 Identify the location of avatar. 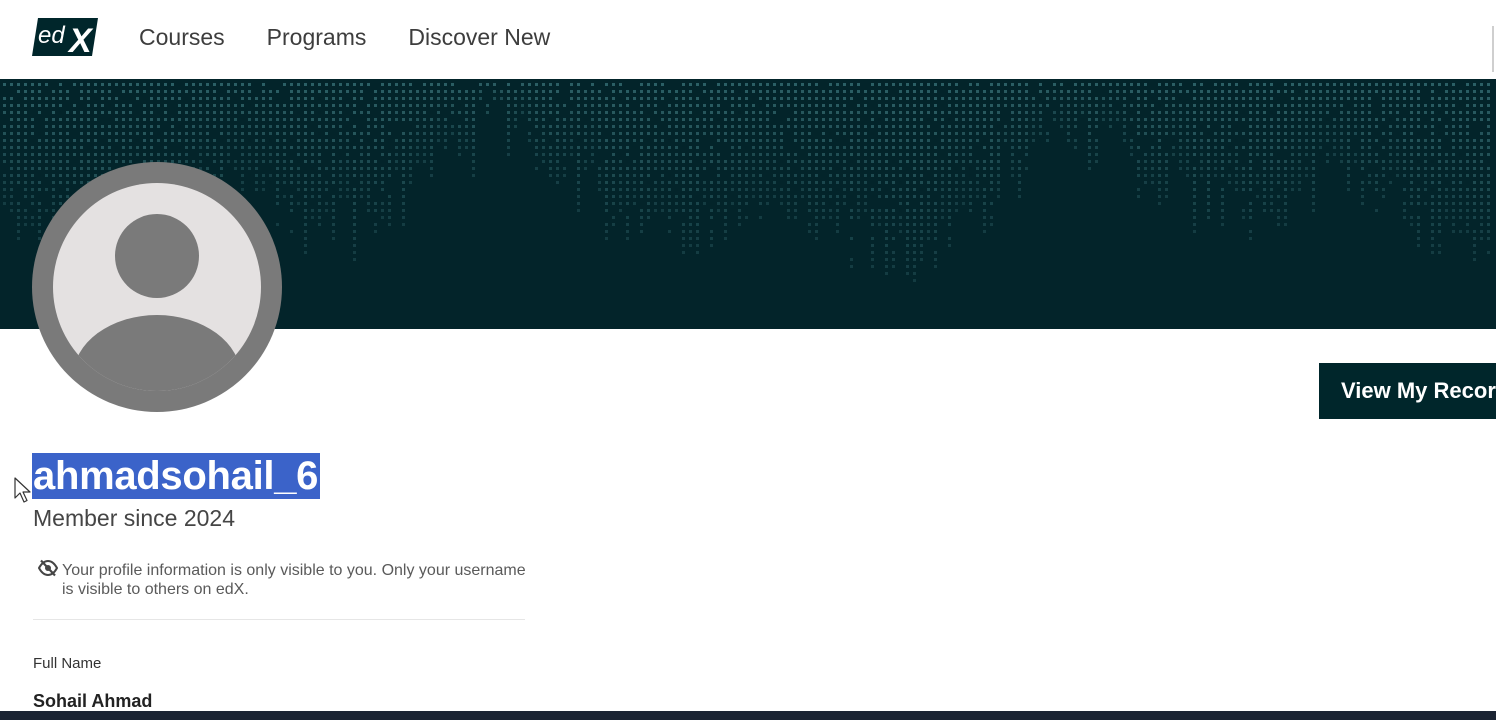
(157, 287).